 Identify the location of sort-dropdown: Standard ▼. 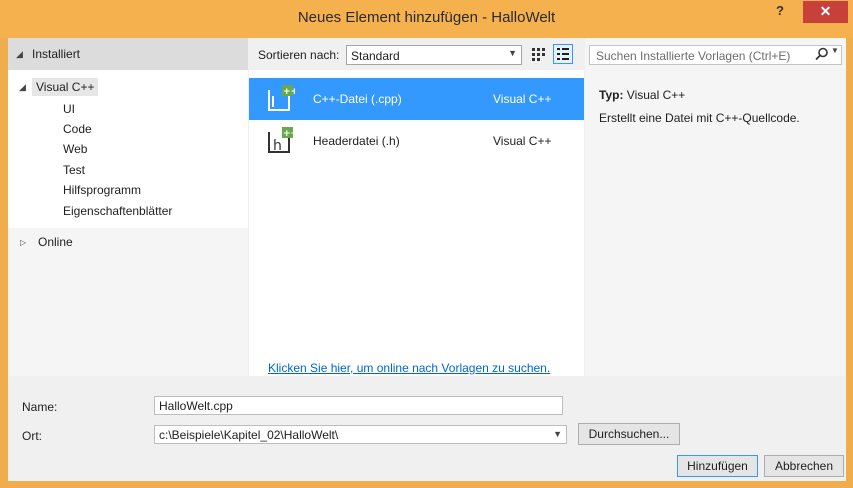
(434, 55).